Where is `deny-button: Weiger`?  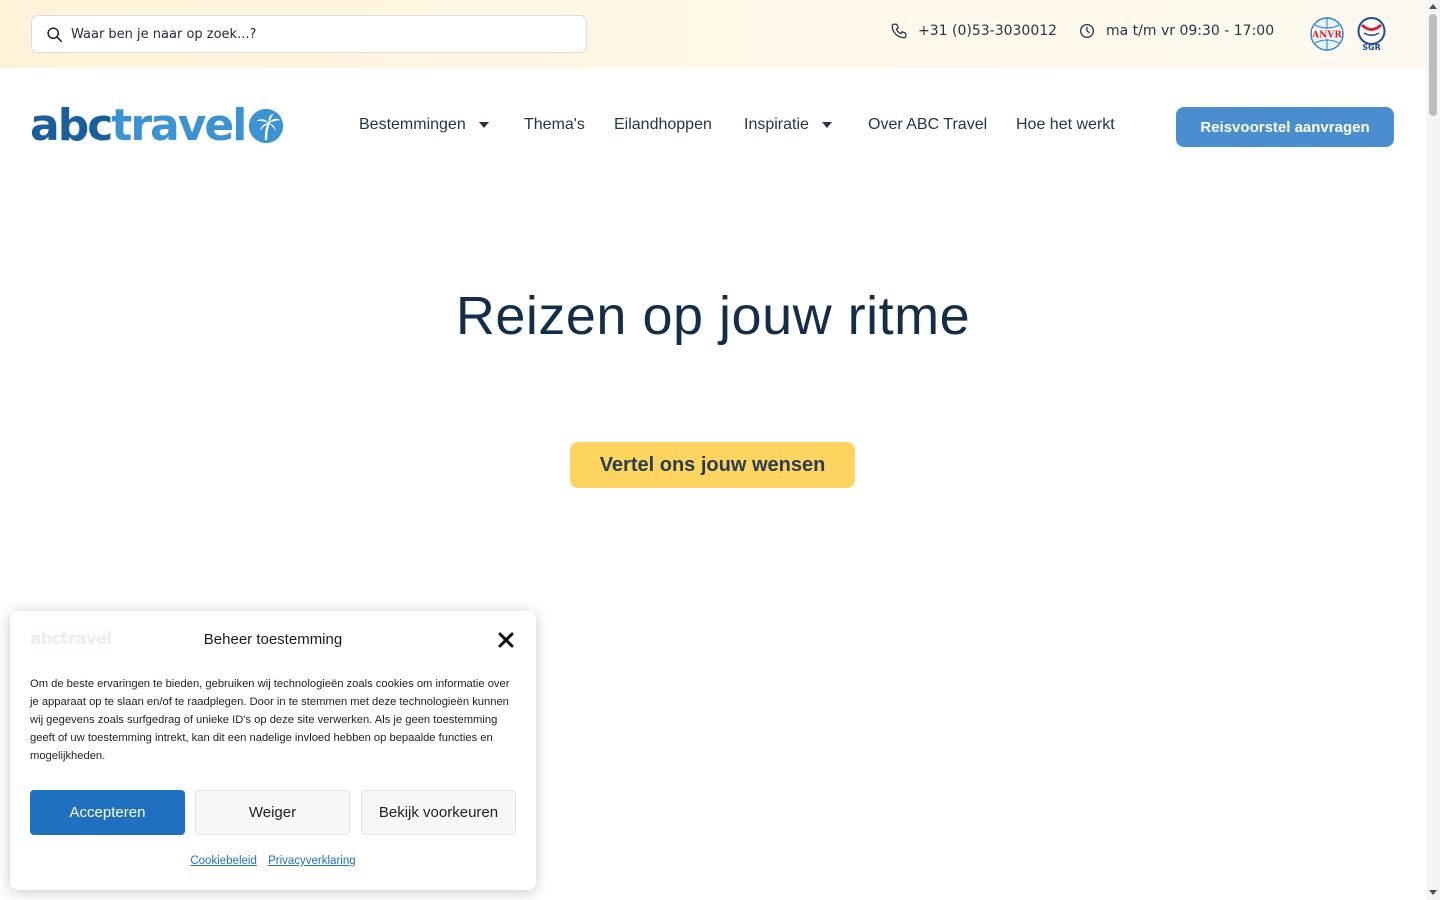
deny-button: Weiger is located at coordinates (272, 812).